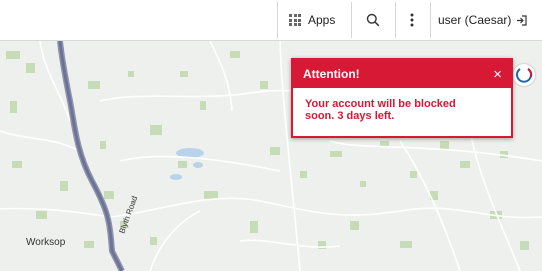  I want to click on alert-header: Attention! ×, so click(402, 74).